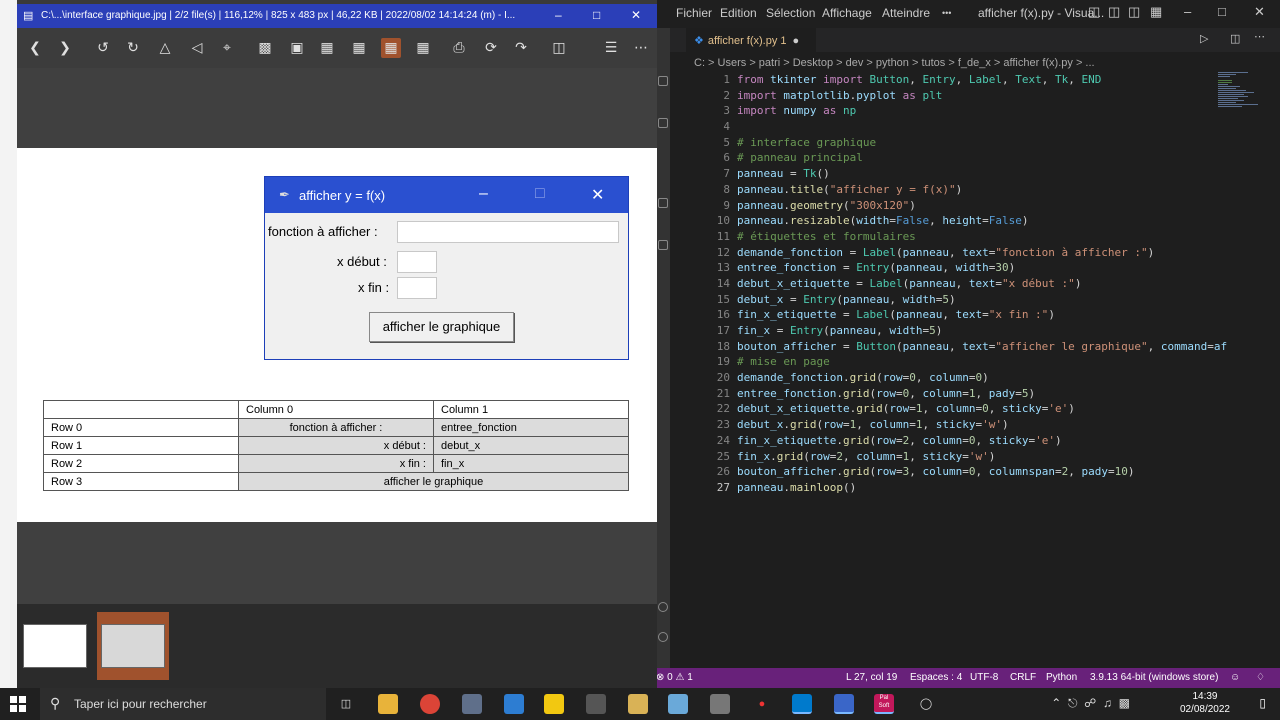 This screenshot has width=1280, height=720. I want to click on notes-icon, so click(638, 704).